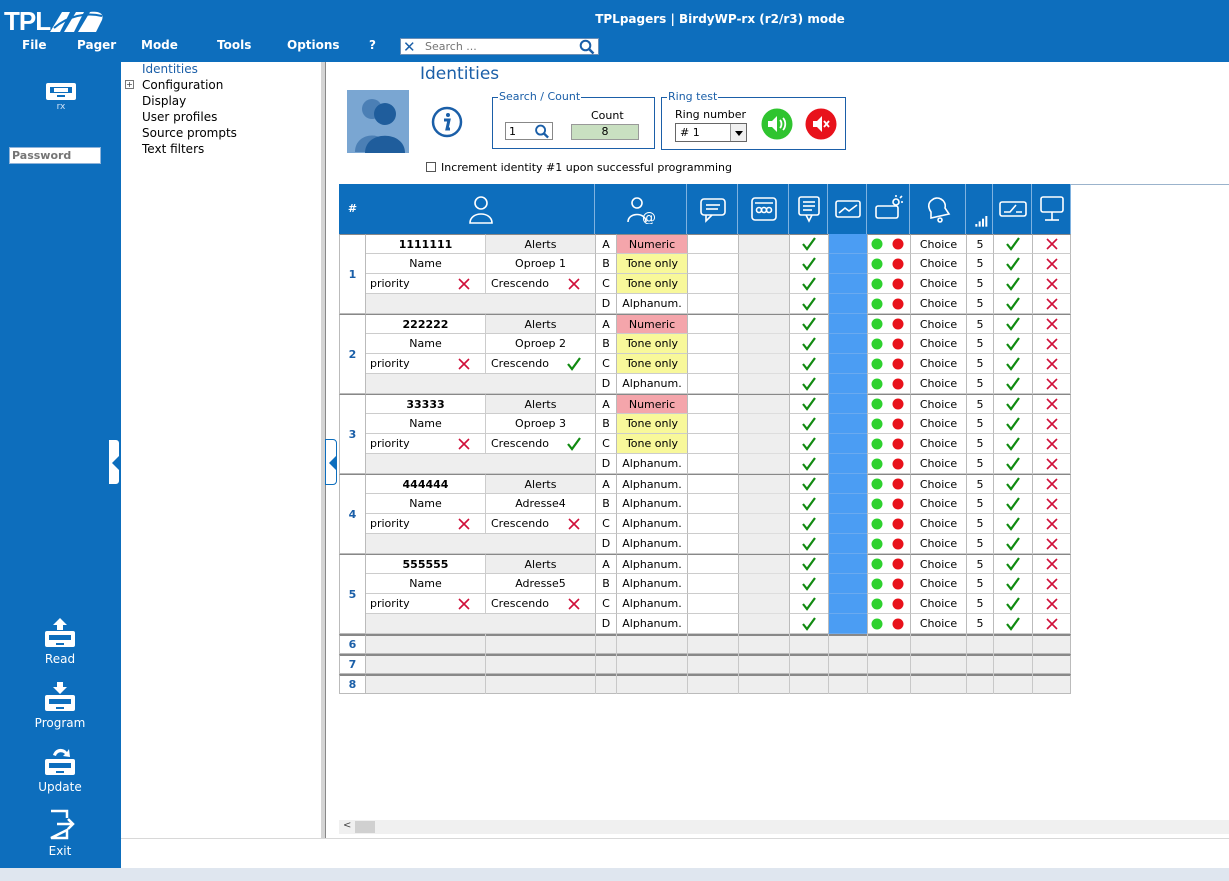 This screenshot has height=881, width=1229. What do you see at coordinates (55, 155) in the screenshot?
I see `password-field` at bounding box center [55, 155].